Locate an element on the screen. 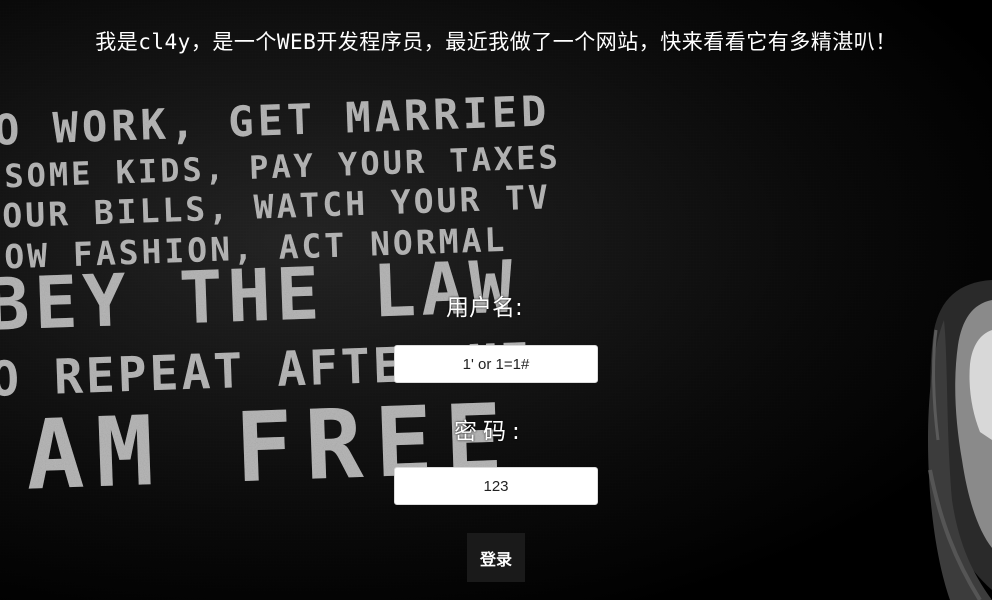 The image size is (992, 600). username-label: 用户名: is located at coordinates (484, 308).